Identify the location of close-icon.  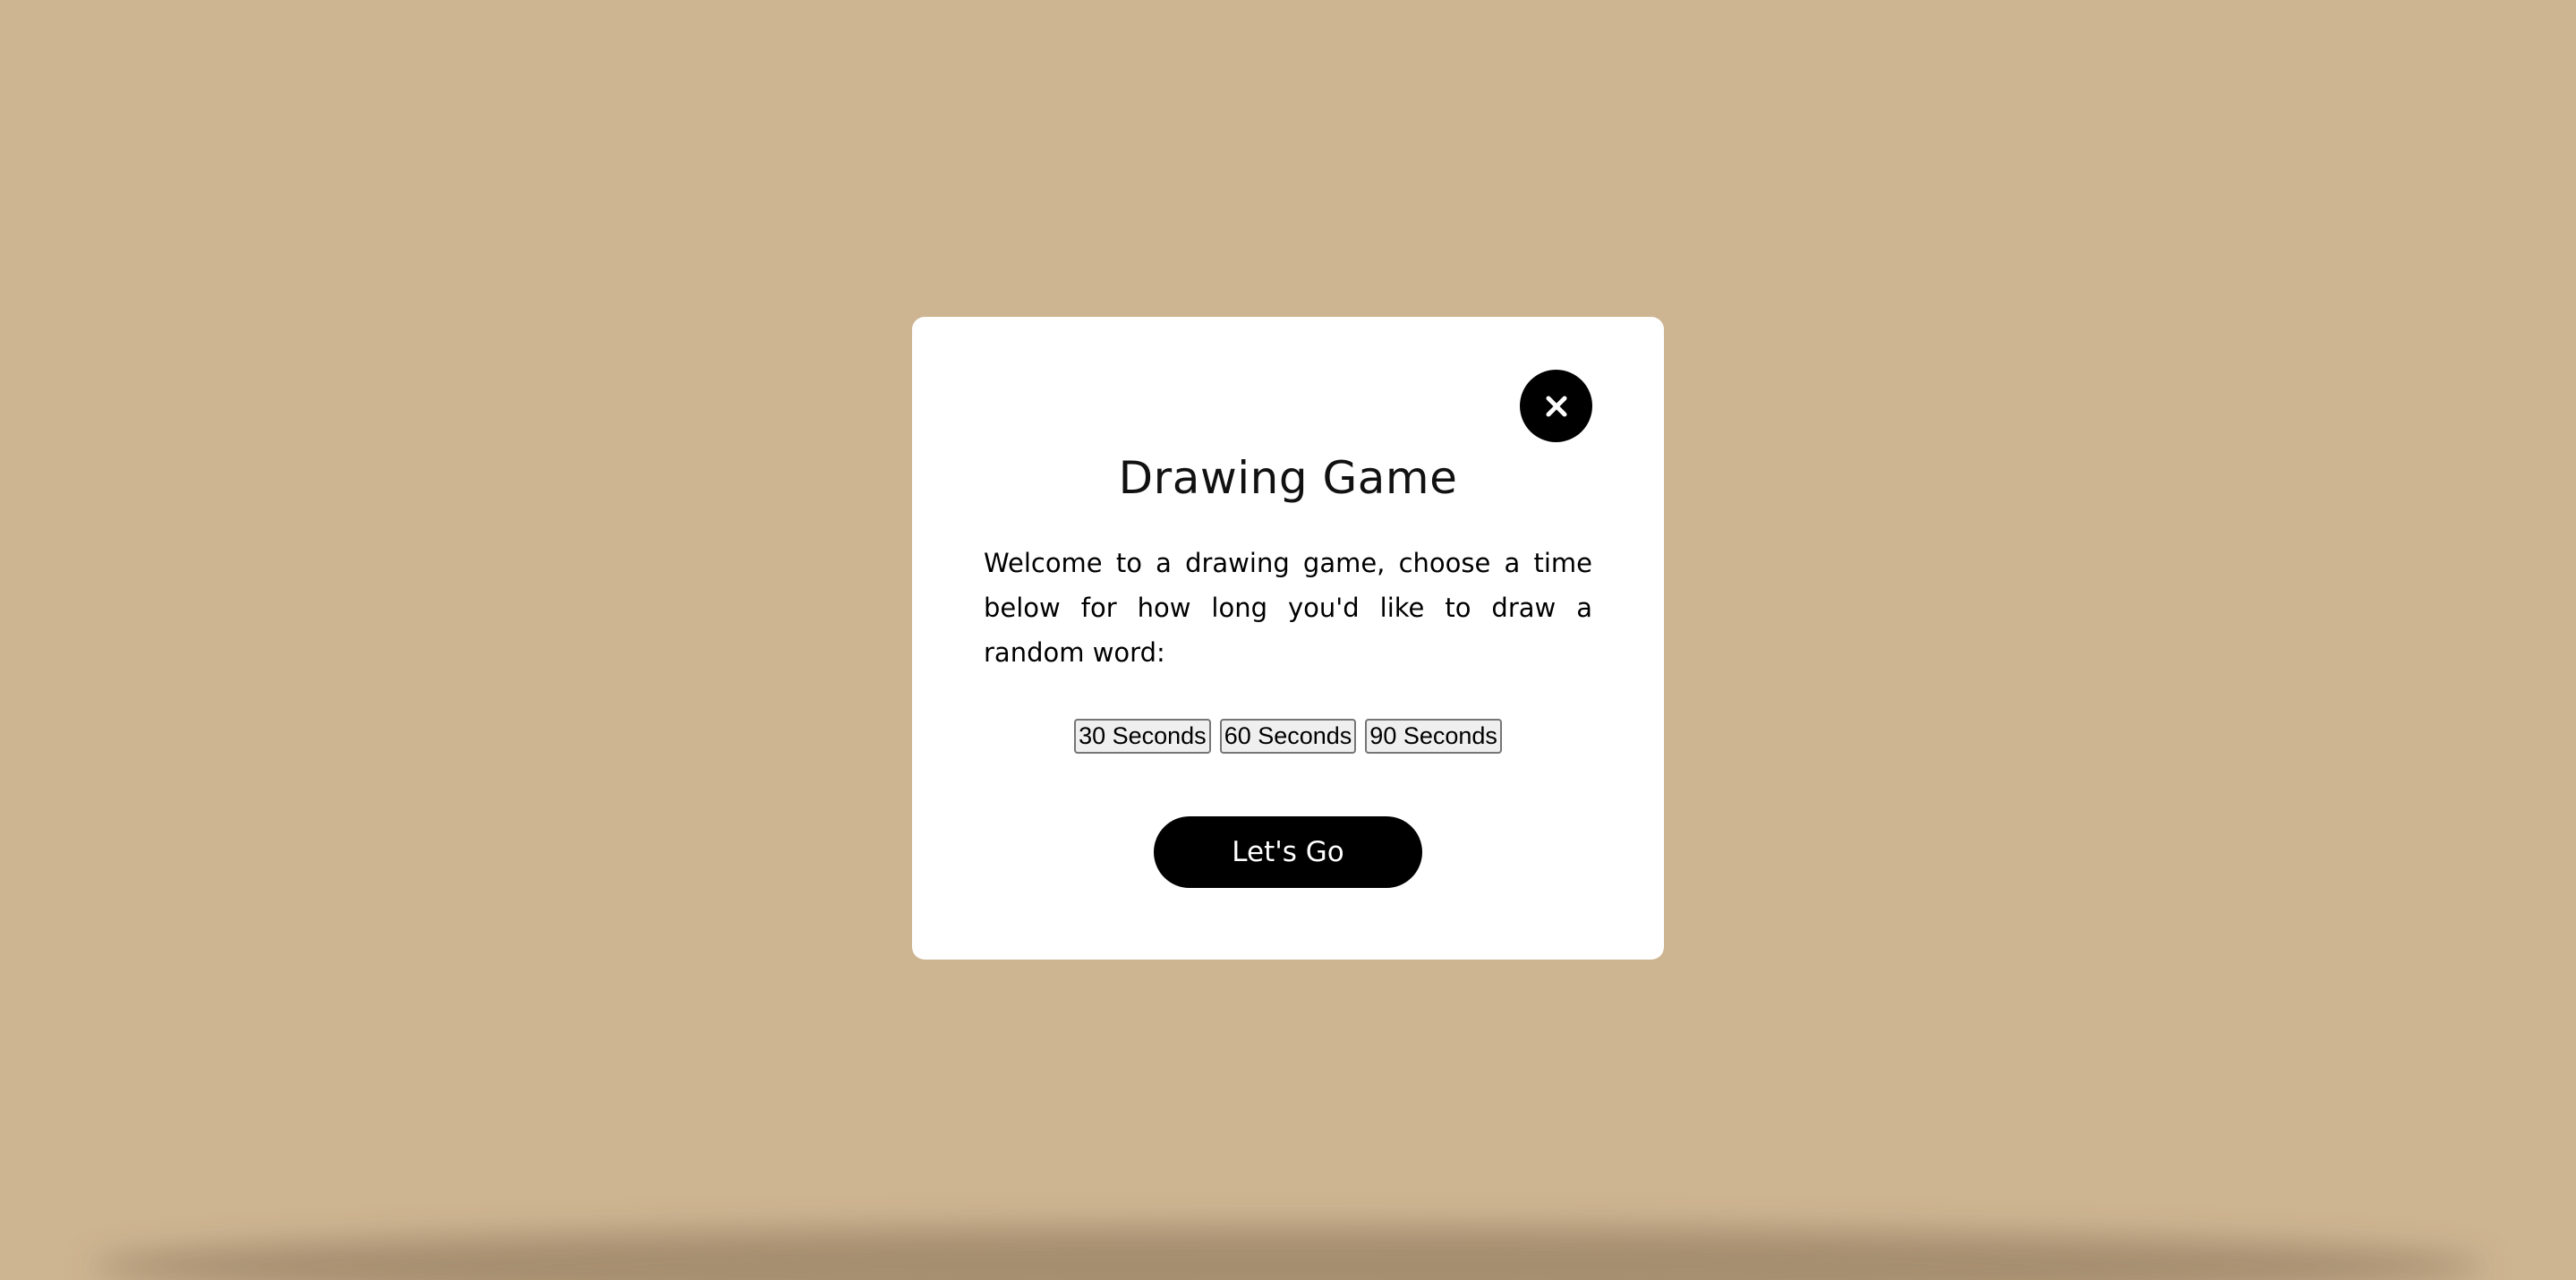
(1556, 406).